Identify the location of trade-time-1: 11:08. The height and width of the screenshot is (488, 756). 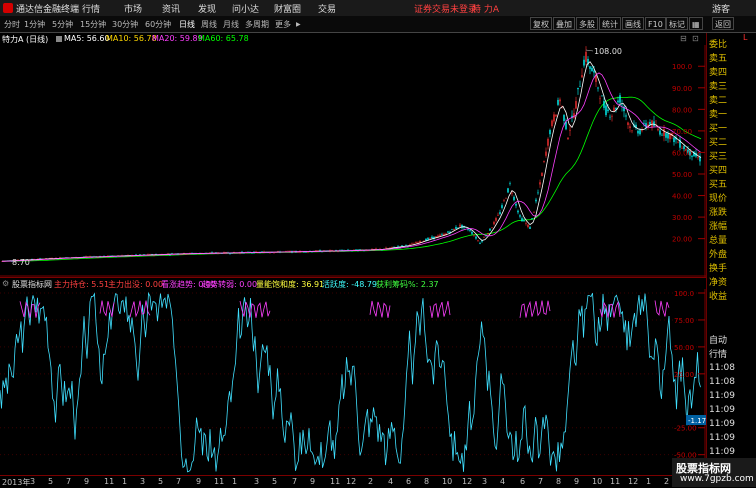
(722, 382).